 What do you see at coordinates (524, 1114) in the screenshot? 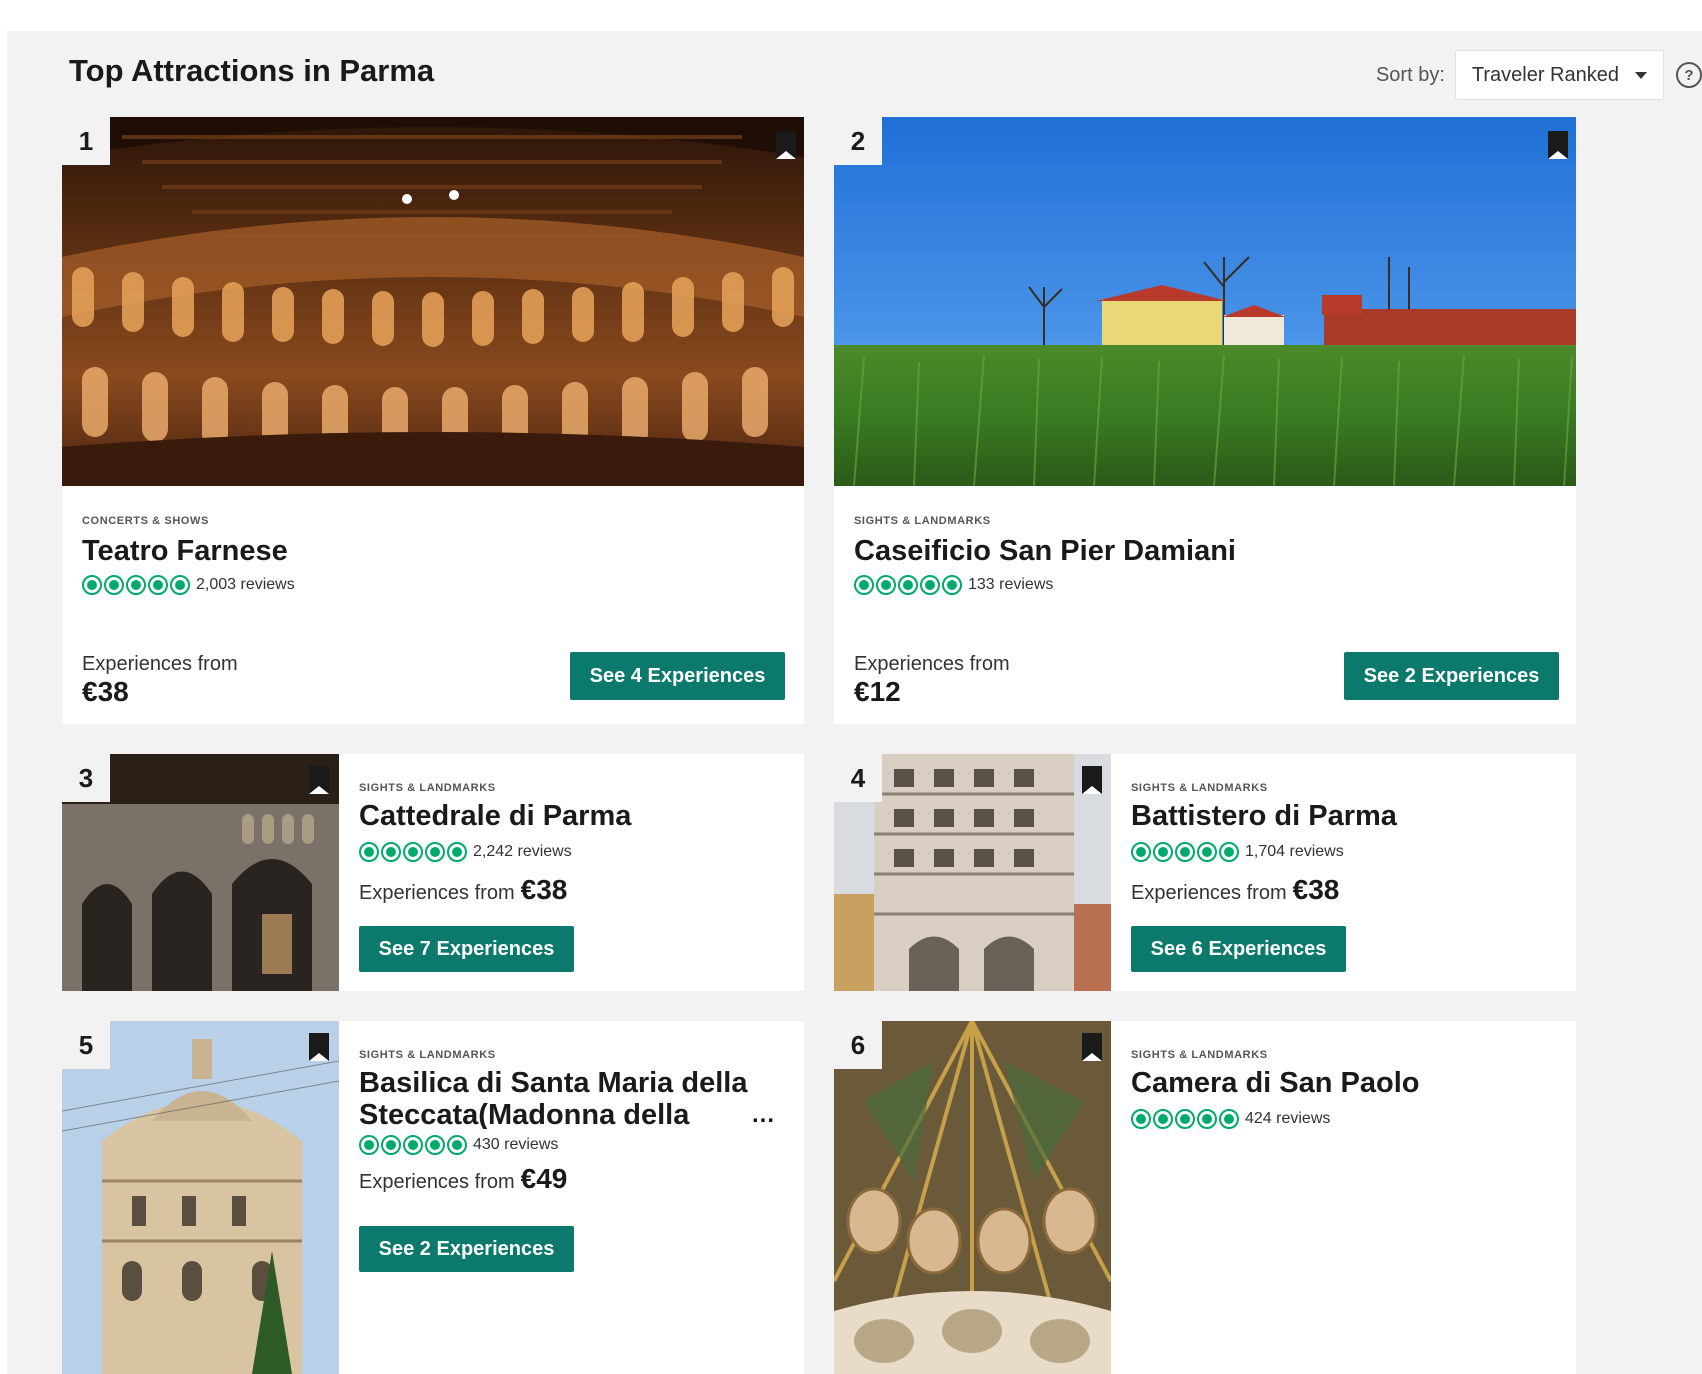
I see `attraction-name-line: Steccata(Madonna della` at bounding box center [524, 1114].